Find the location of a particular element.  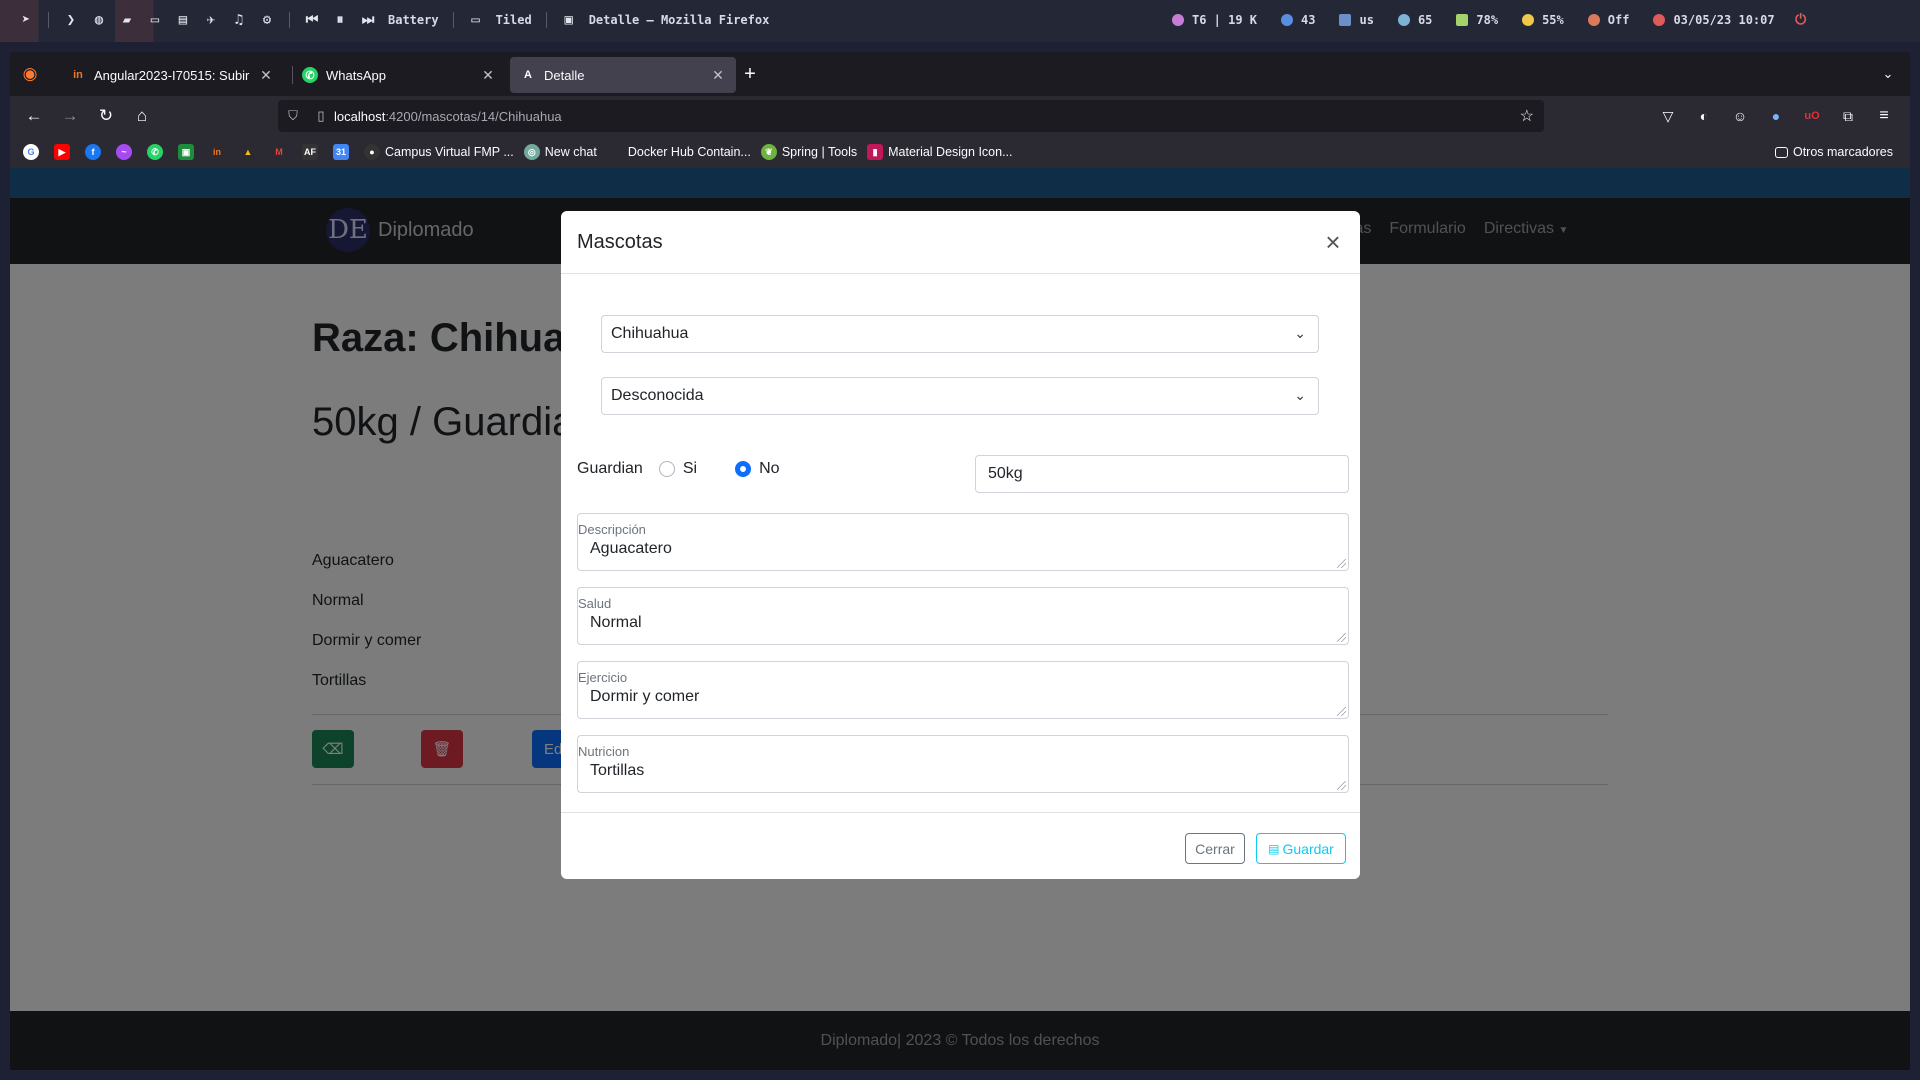

battery-status: 78% is located at coordinates (1477, 20).